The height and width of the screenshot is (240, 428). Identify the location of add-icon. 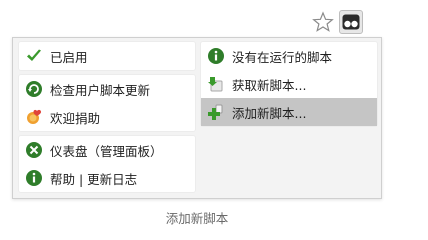
(216, 112).